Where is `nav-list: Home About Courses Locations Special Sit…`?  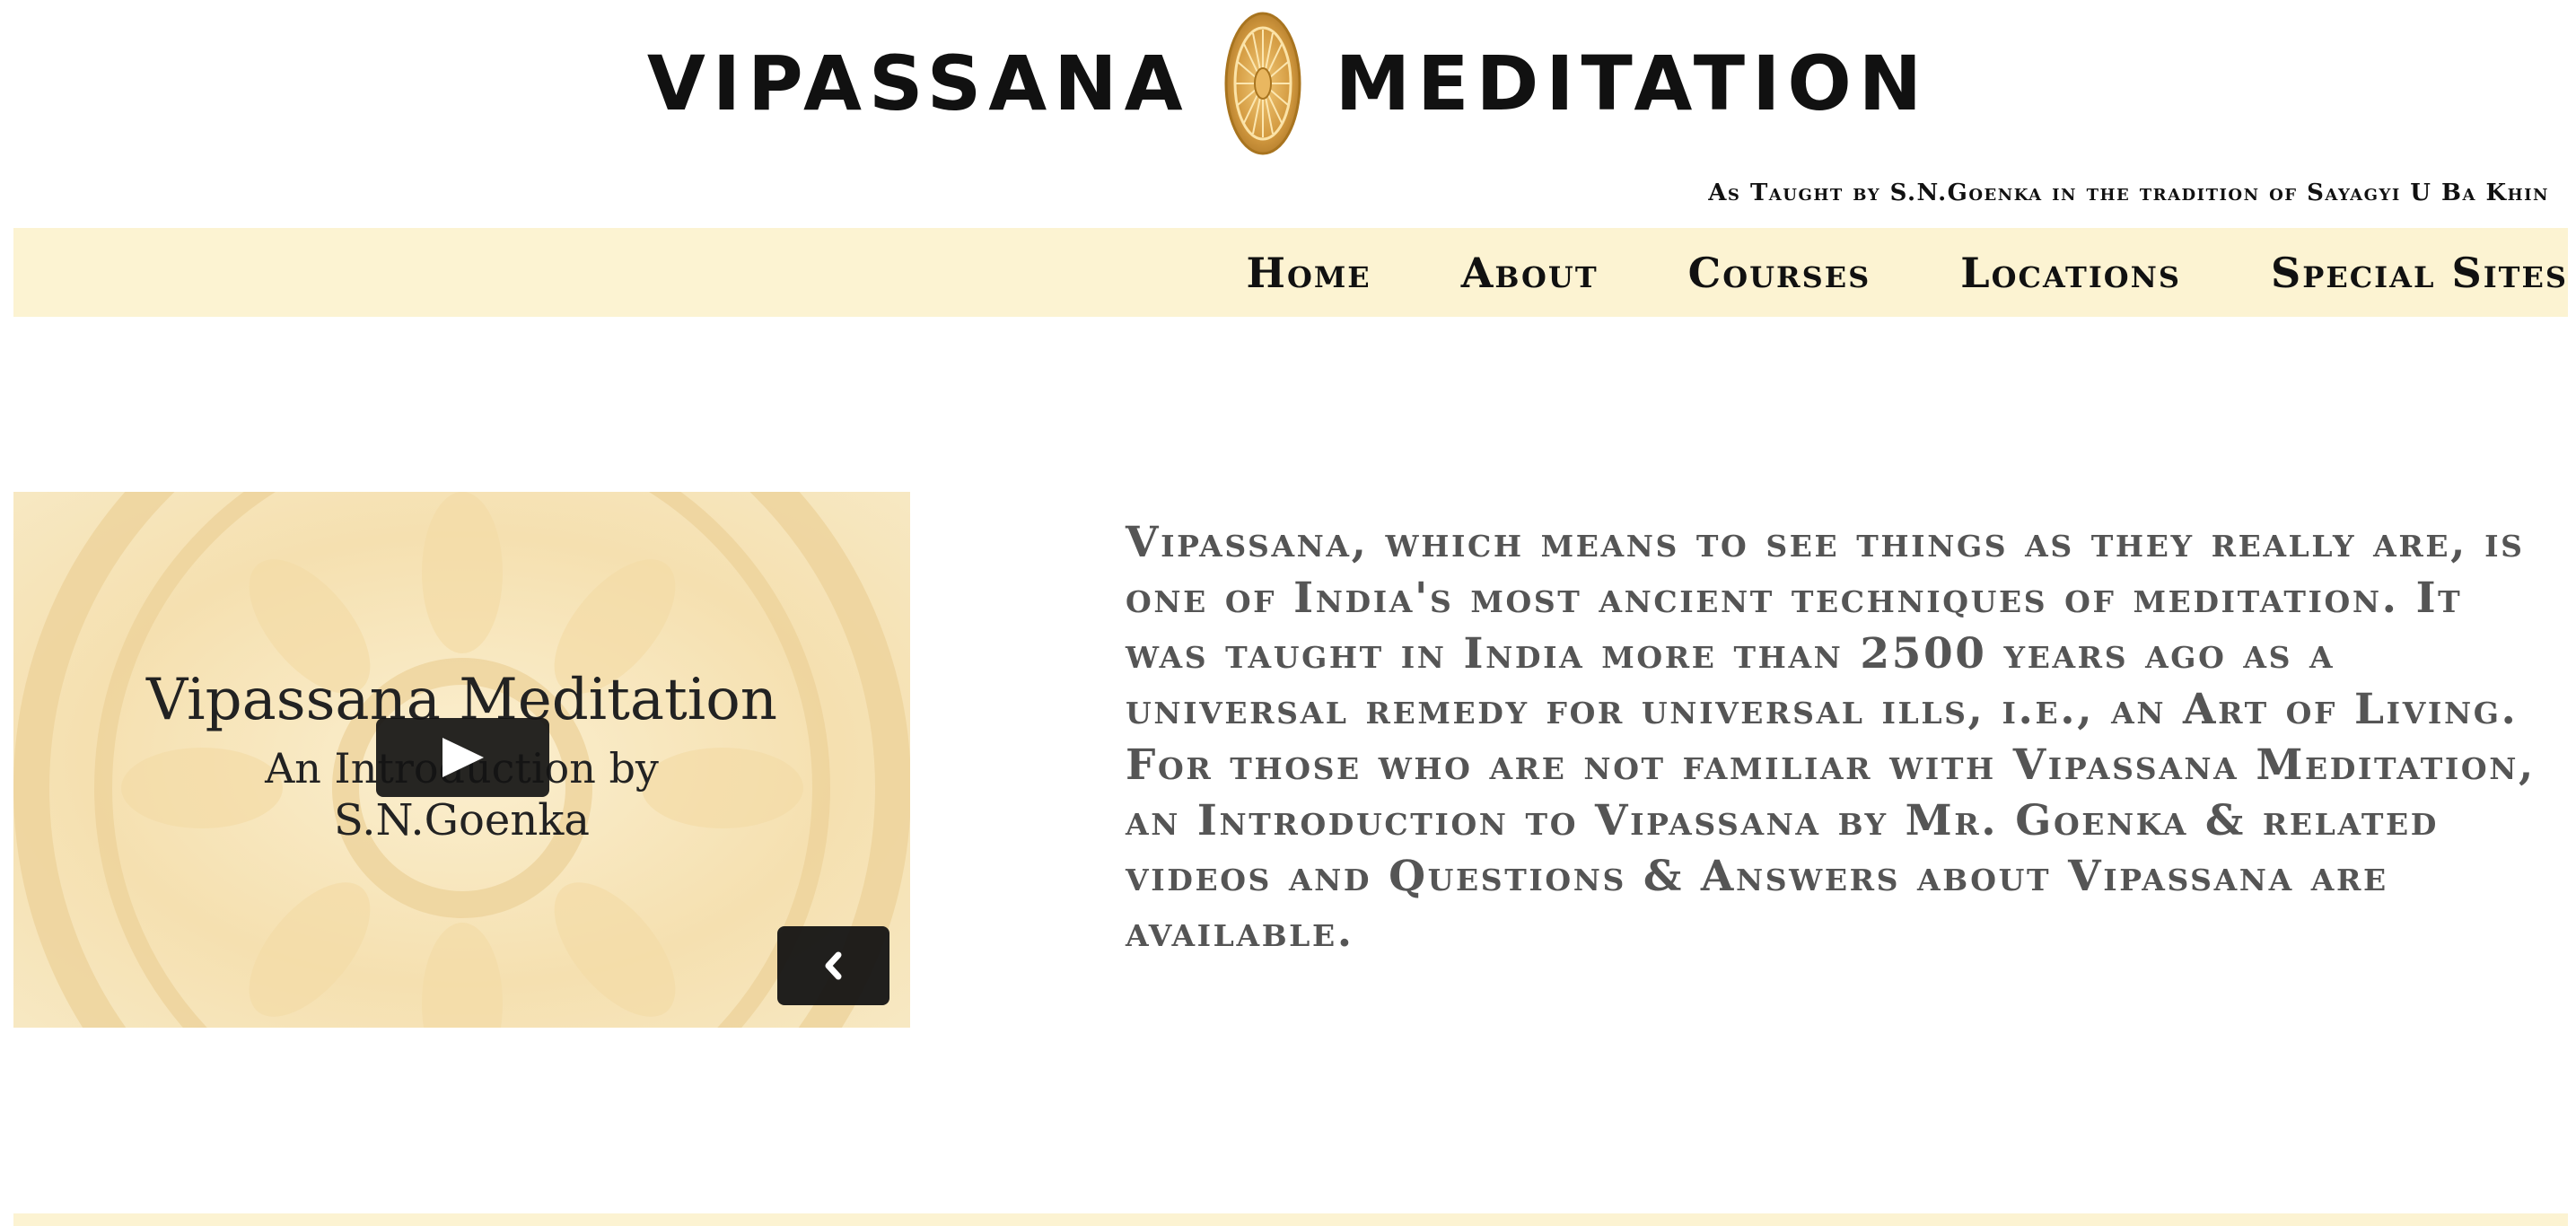
nav-list: Home About Courses Locations Special Sit… is located at coordinates (1907, 273).